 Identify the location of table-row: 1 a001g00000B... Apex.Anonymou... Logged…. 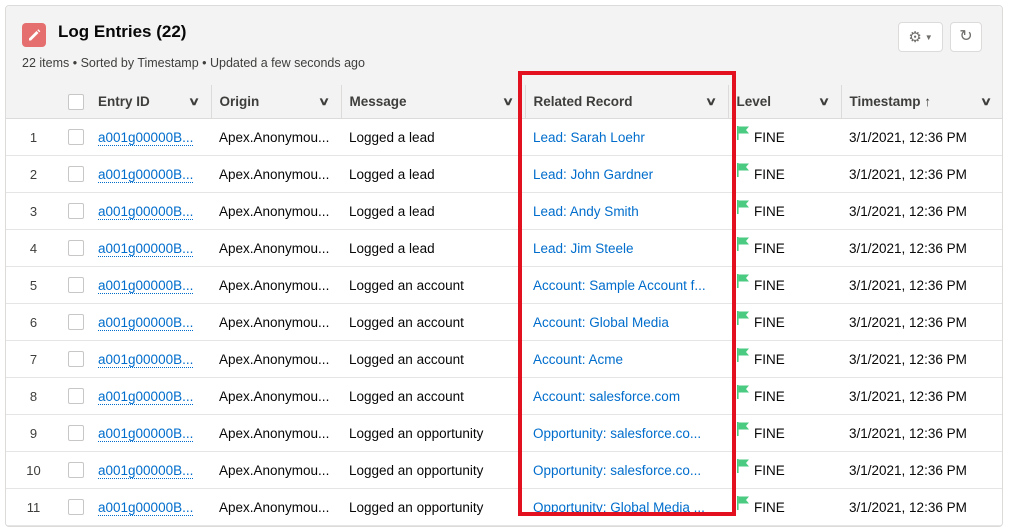
(504, 137).